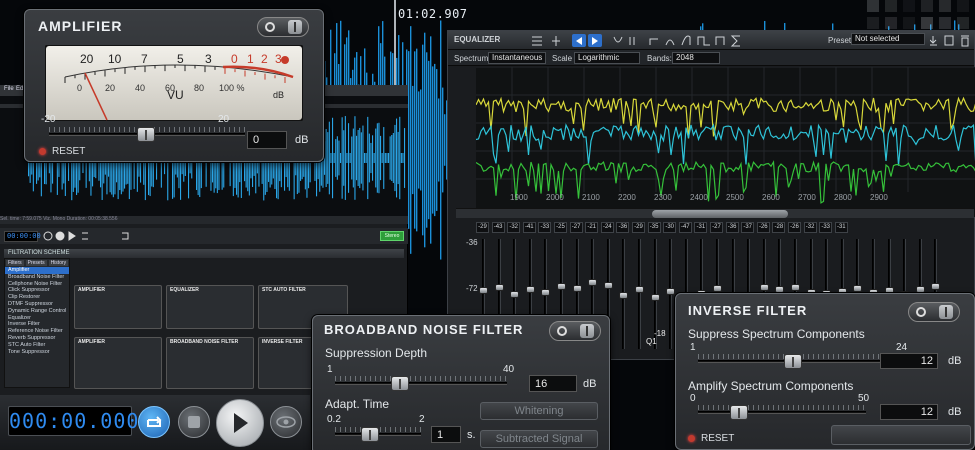 The width and height of the screenshot is (975, 450). I want to click on filter-list-item: Dynamic Range Control, so click(37, 311).